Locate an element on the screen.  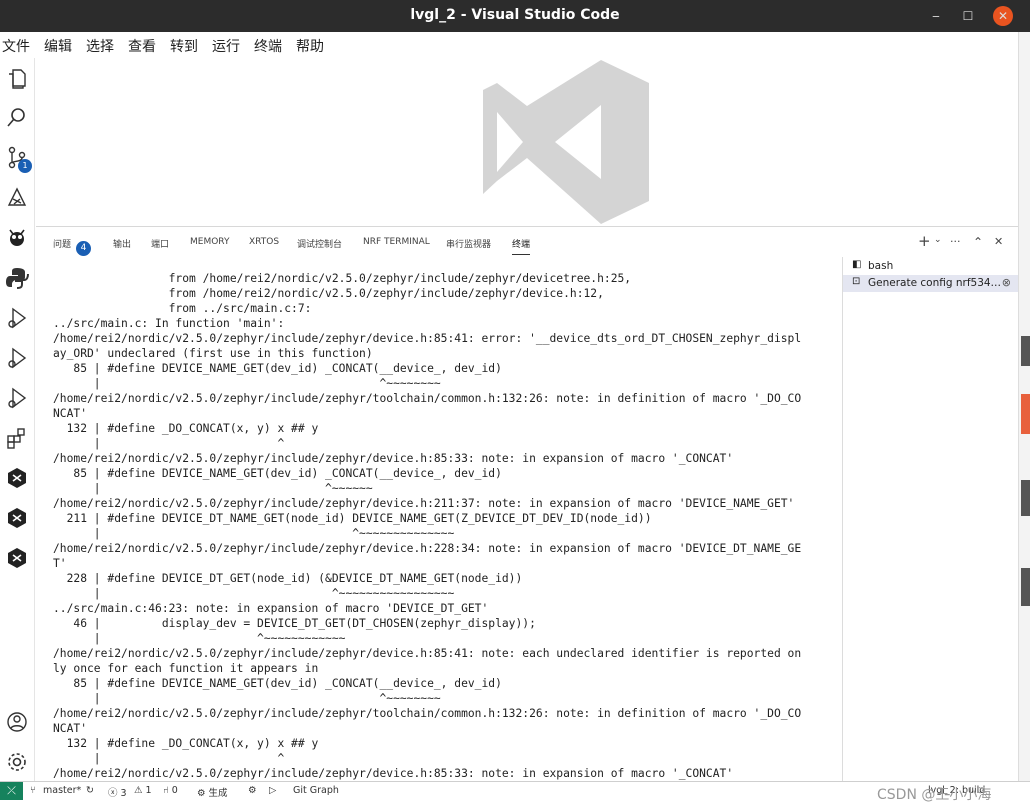
source-control-icon: 1 is located at coordinates (18, 159).